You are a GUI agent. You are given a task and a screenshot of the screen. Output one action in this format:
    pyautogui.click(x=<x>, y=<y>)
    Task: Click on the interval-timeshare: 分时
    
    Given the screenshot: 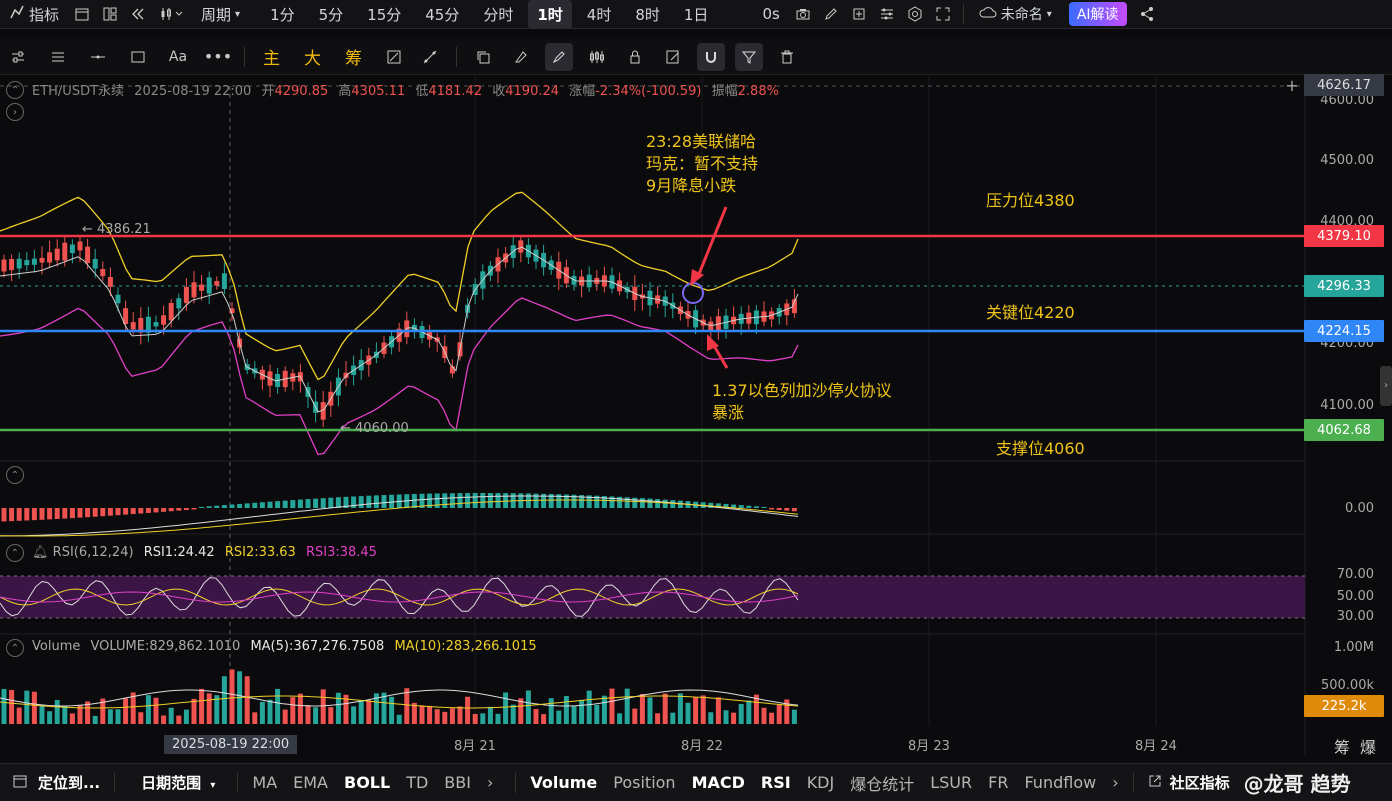 What is the action you would take?
    pyautogui.click(x=498, y=14)
    